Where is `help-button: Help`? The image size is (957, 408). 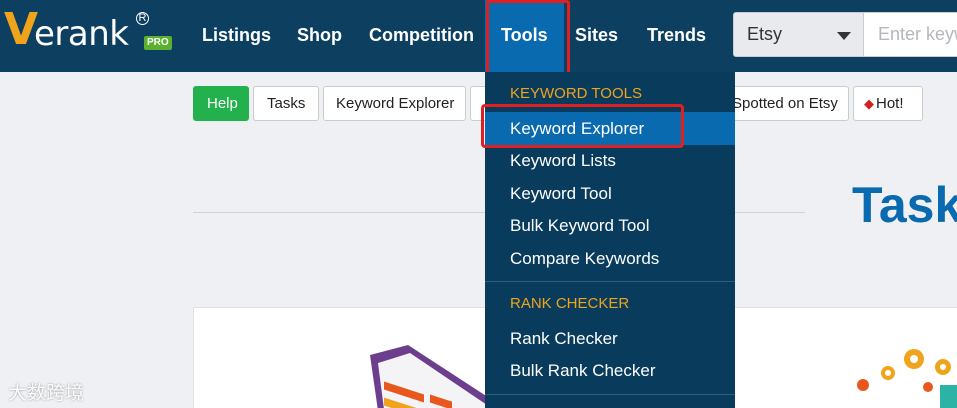
help-button: Help is located at coordinates (221, 103).